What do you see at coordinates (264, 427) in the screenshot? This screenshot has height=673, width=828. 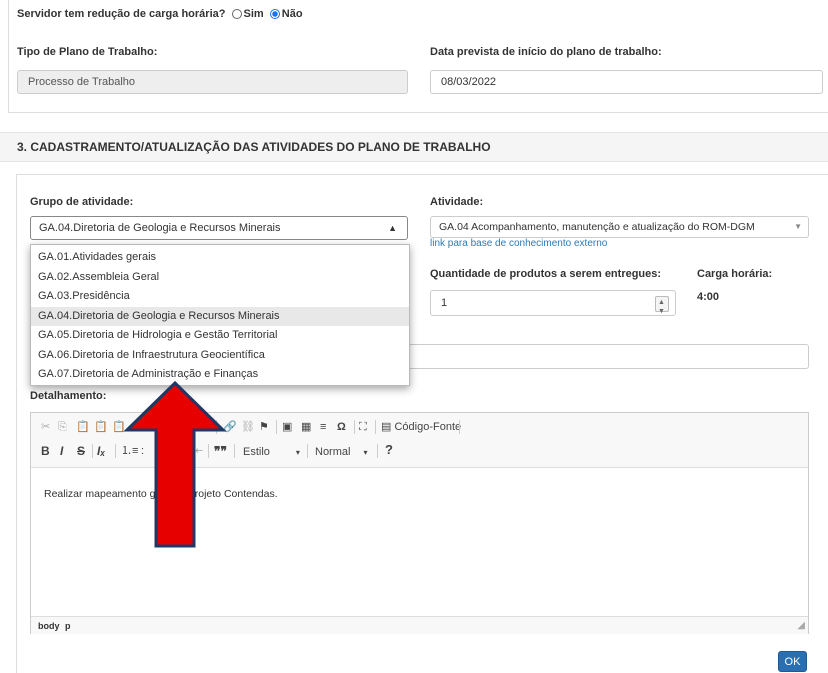 I see `anchor-flag-icon: ⚑` at bounding box center [264, 427].